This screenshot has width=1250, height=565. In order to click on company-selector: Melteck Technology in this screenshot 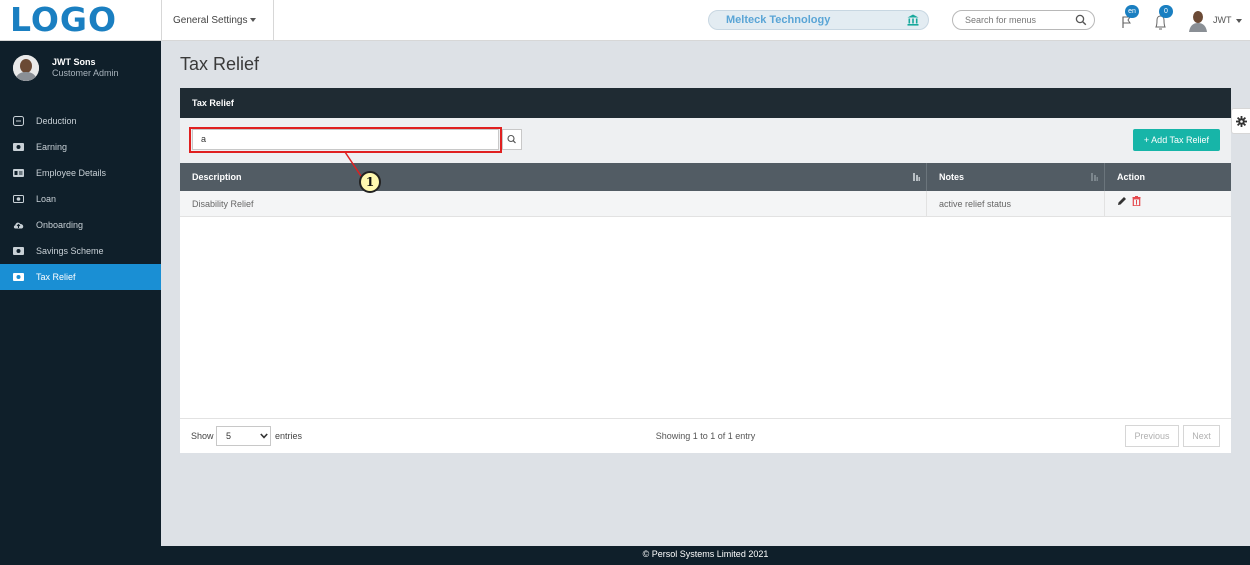, I will do `click(818, 20)`.